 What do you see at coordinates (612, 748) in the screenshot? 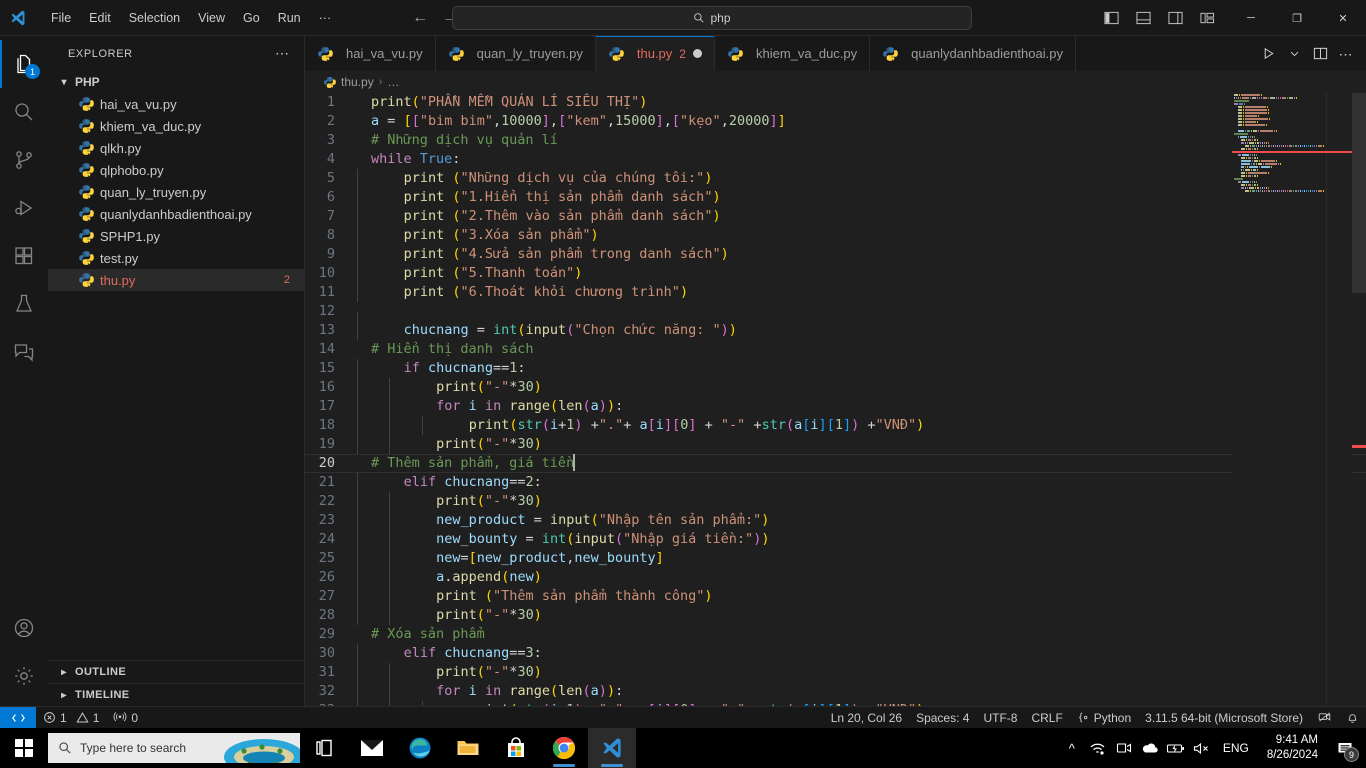
I see `taskbar-app-visual-studio-code` at bounding box center [612, 748].